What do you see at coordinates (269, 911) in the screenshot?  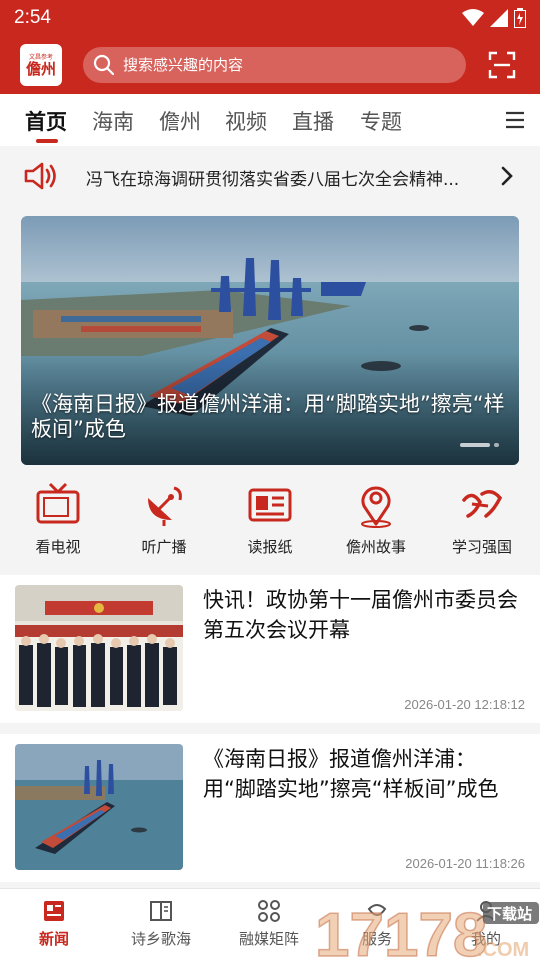 I see `grid-icon` at bounding box center [269, 911].